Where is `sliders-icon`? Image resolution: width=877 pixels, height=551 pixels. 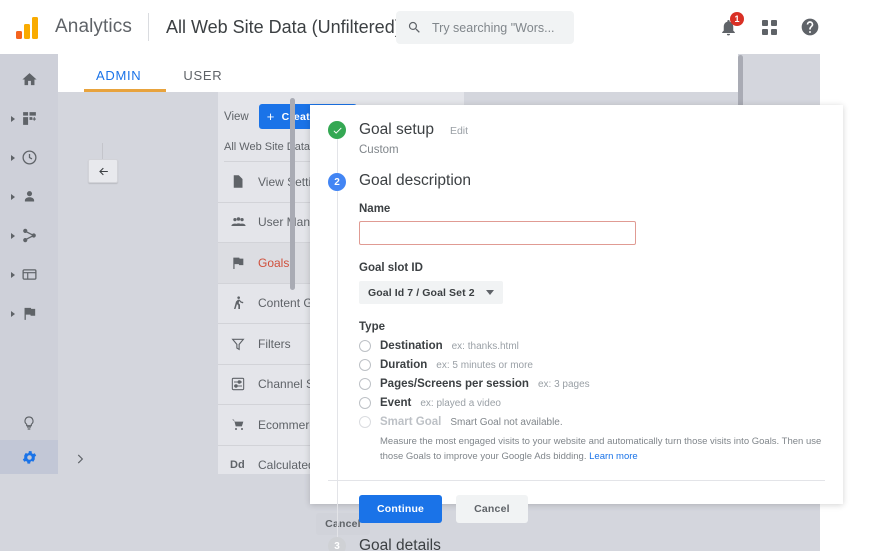 sliders-icon is located at coordinates (243, 384).